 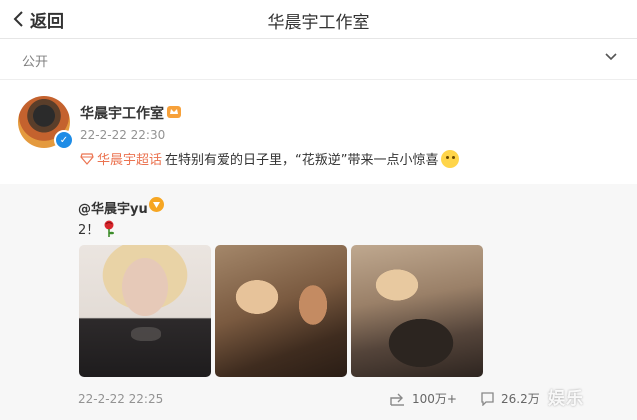 I want to click on page-title: 华晨宇工作室, so click(x=318, y=23).